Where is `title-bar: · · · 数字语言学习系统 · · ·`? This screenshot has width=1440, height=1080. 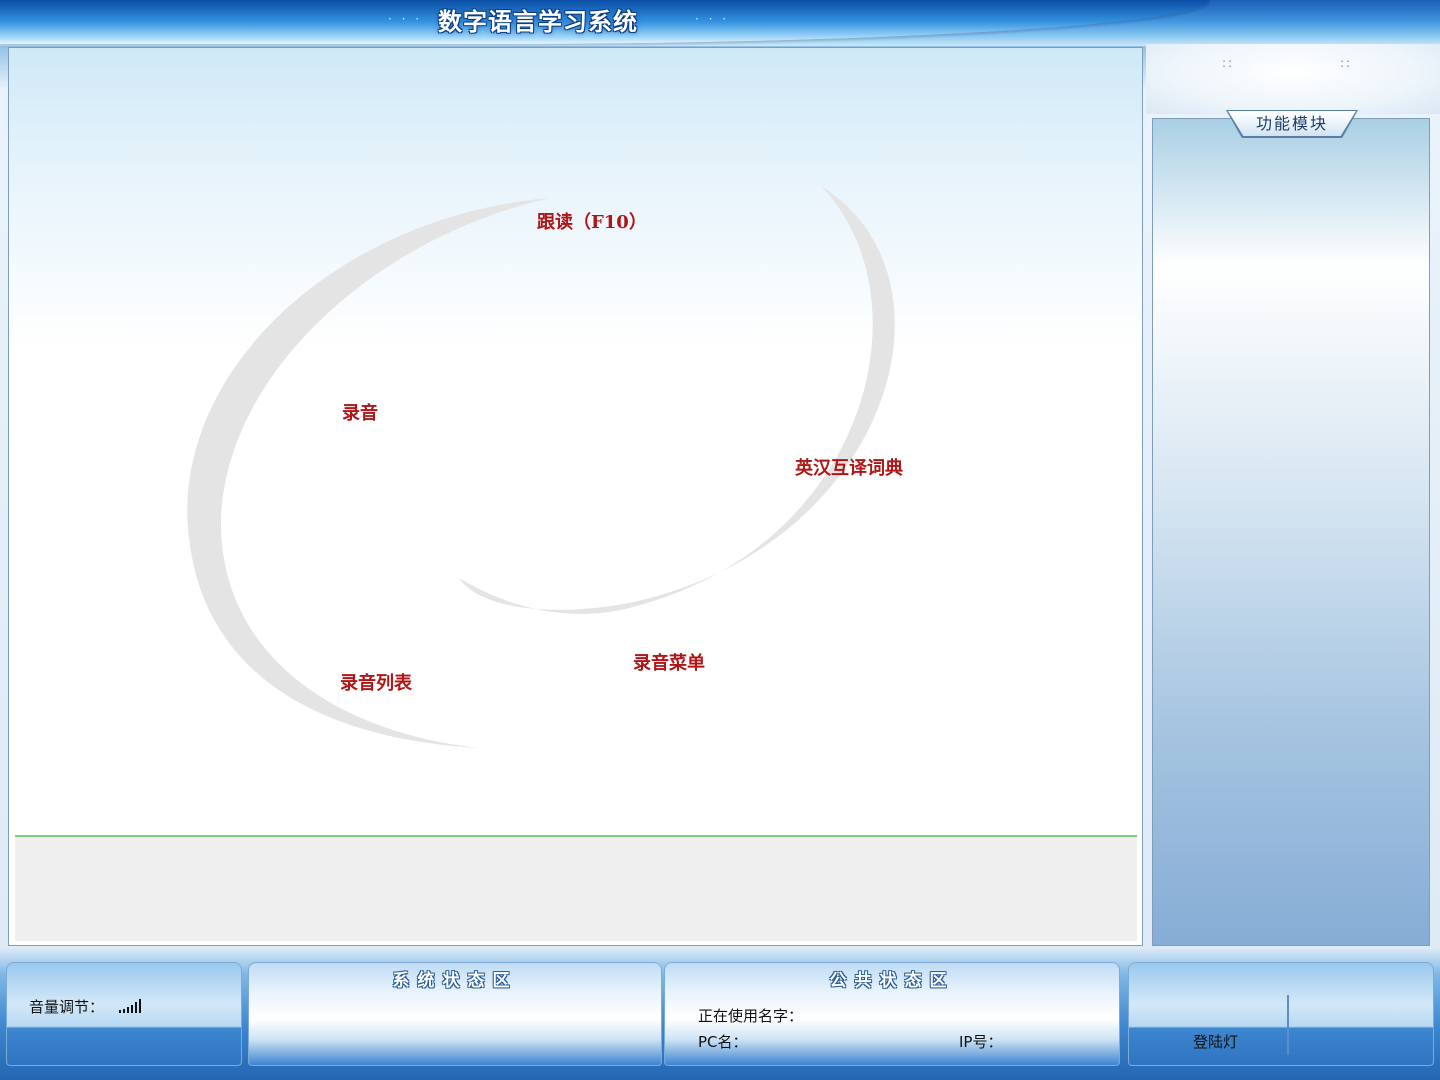
title-bar: · · · 数字语言学习系统 · · · is located at coordinates (720, 23).